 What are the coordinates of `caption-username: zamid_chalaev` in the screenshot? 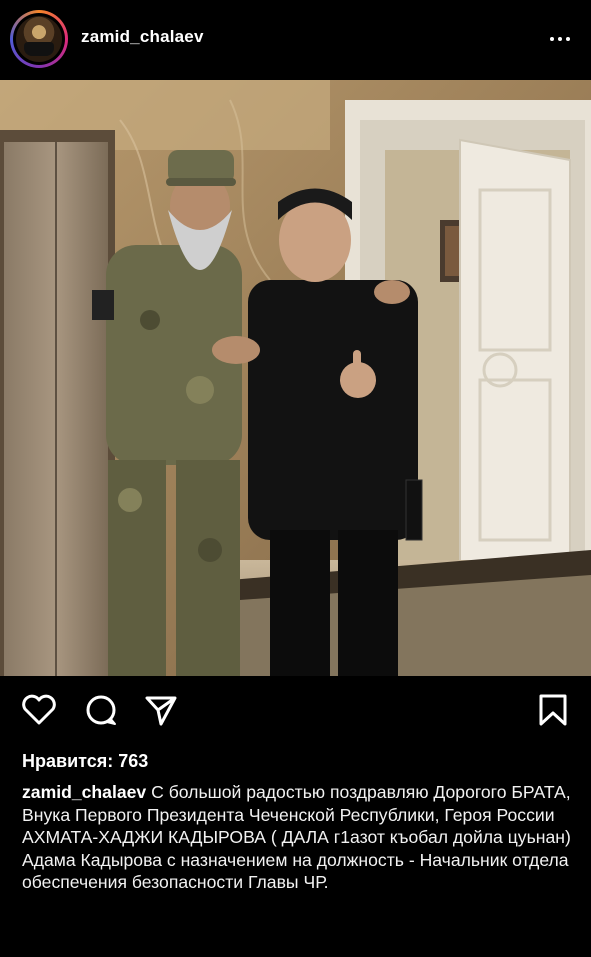 It's located at (84, 792).